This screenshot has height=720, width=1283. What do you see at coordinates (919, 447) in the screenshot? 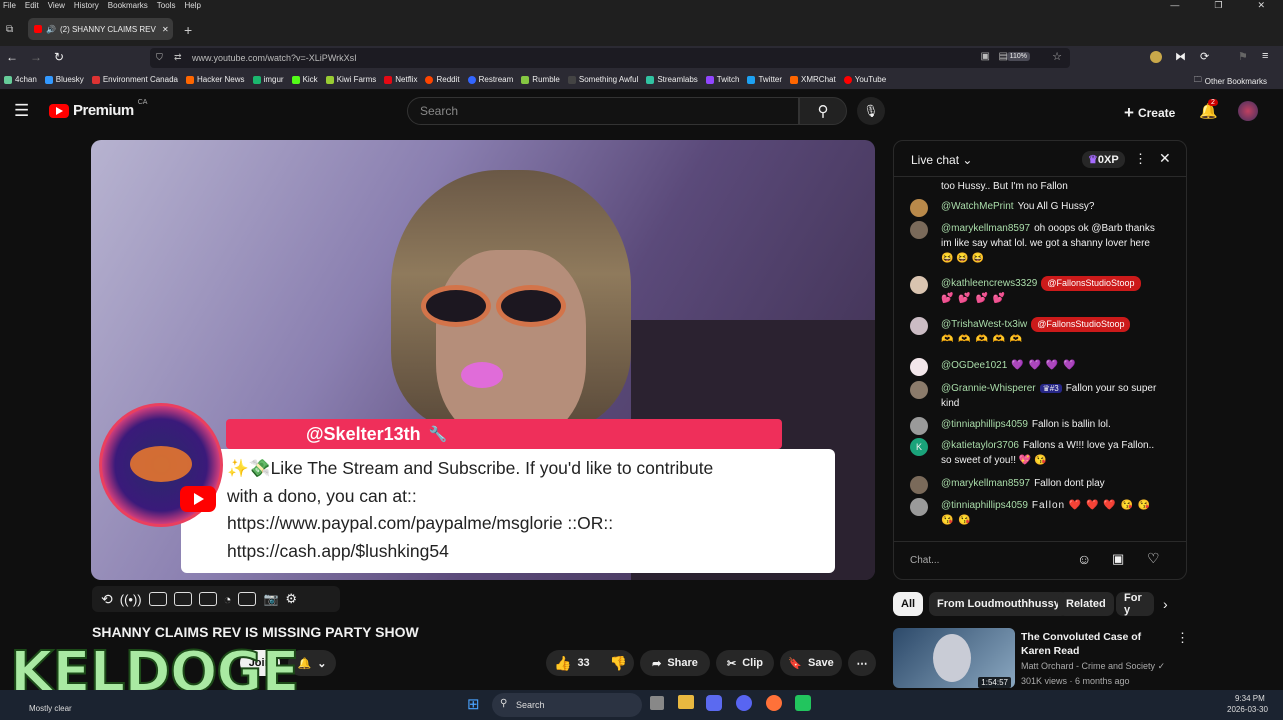
I see `avatar: K` at bounding box center [919, 447].